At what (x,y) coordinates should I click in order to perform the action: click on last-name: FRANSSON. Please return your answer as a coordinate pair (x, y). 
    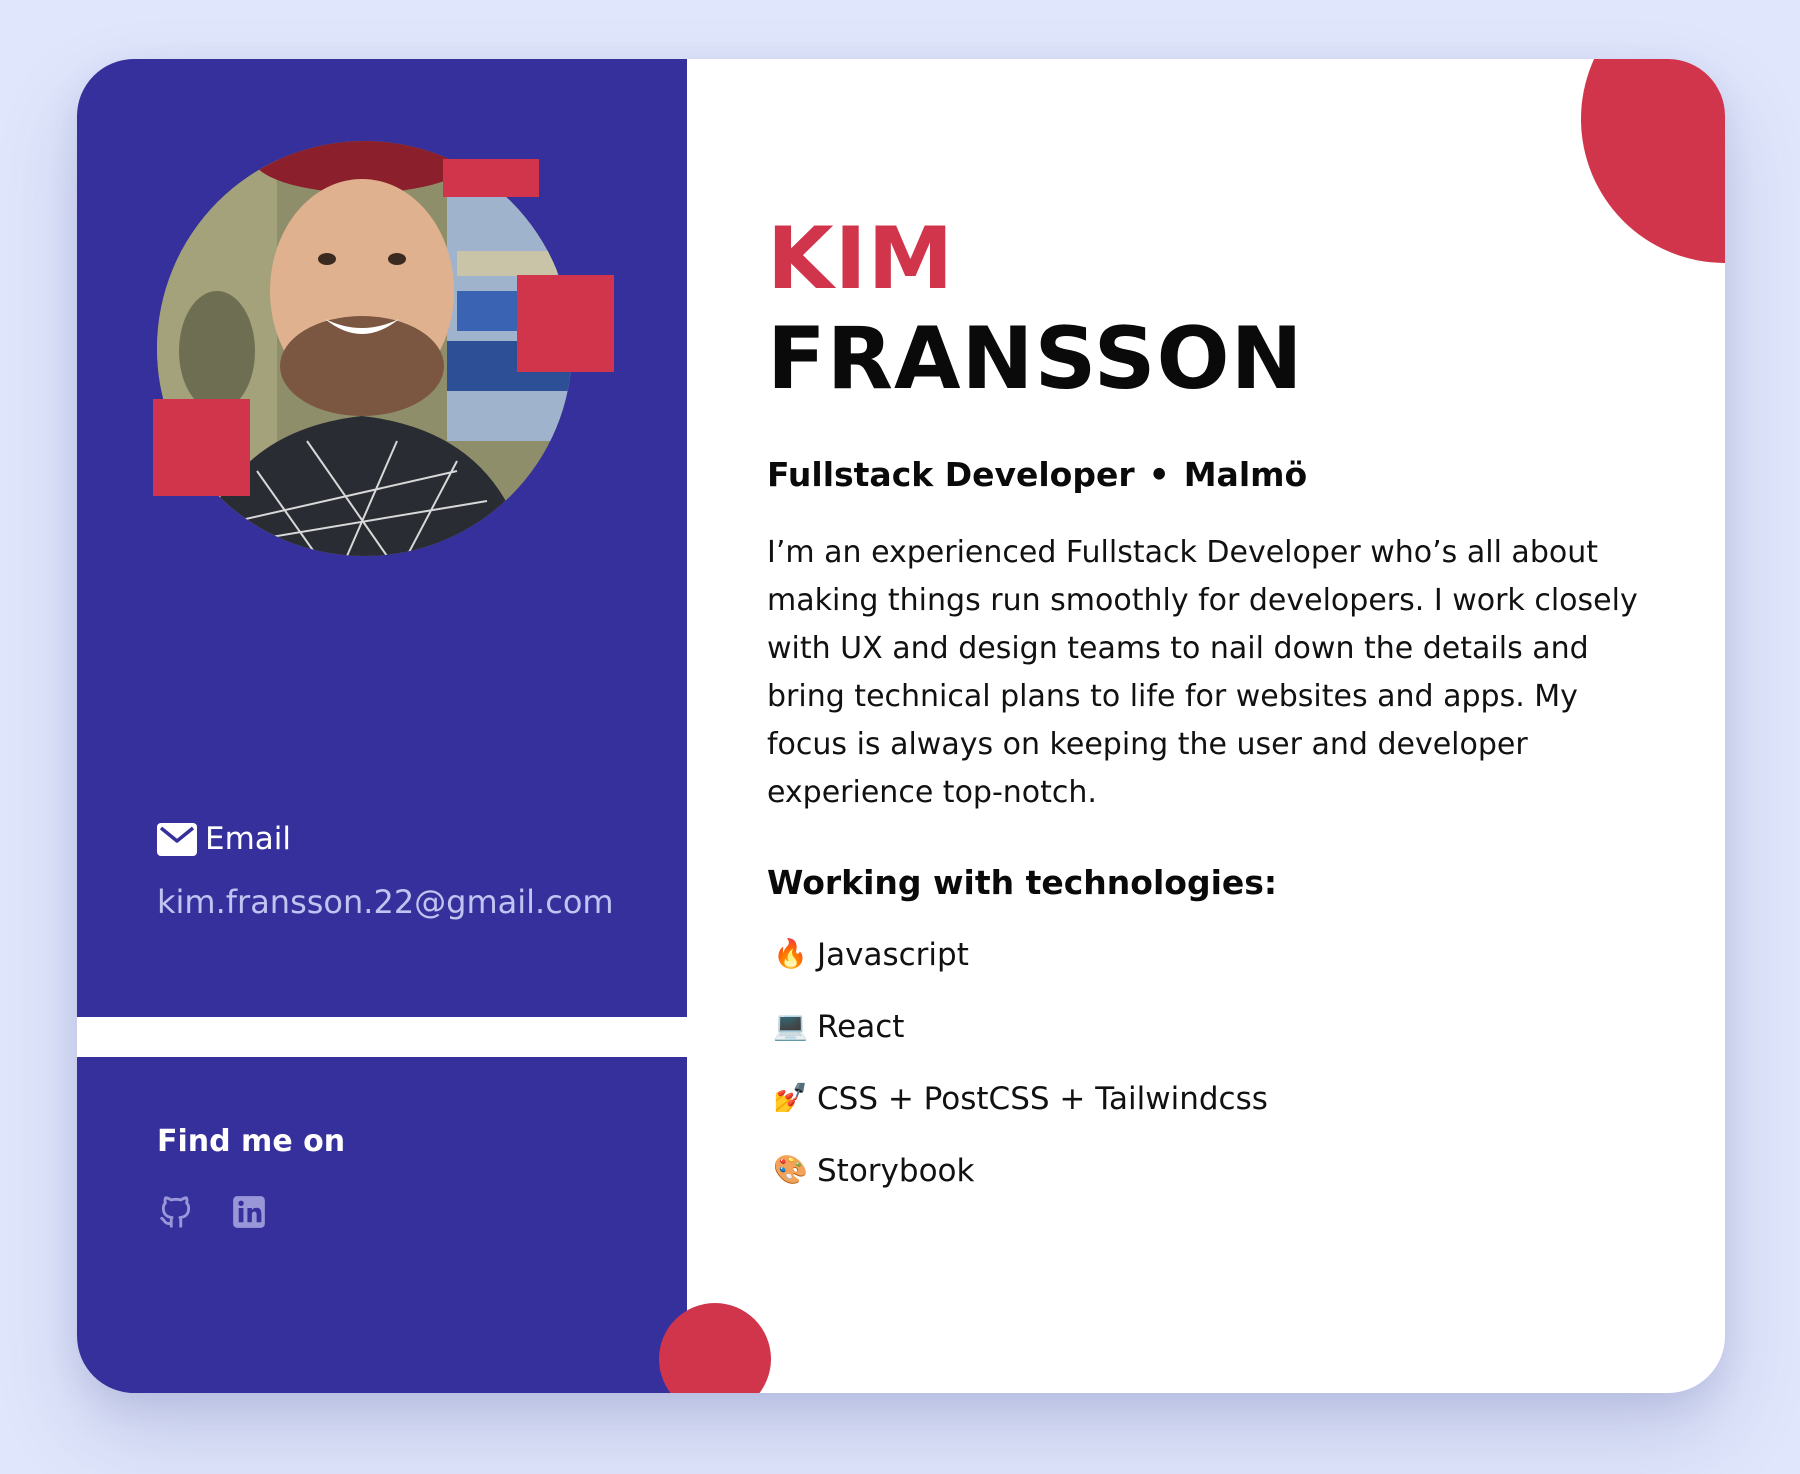
    Looking at the image, I should click on (1035, 359).